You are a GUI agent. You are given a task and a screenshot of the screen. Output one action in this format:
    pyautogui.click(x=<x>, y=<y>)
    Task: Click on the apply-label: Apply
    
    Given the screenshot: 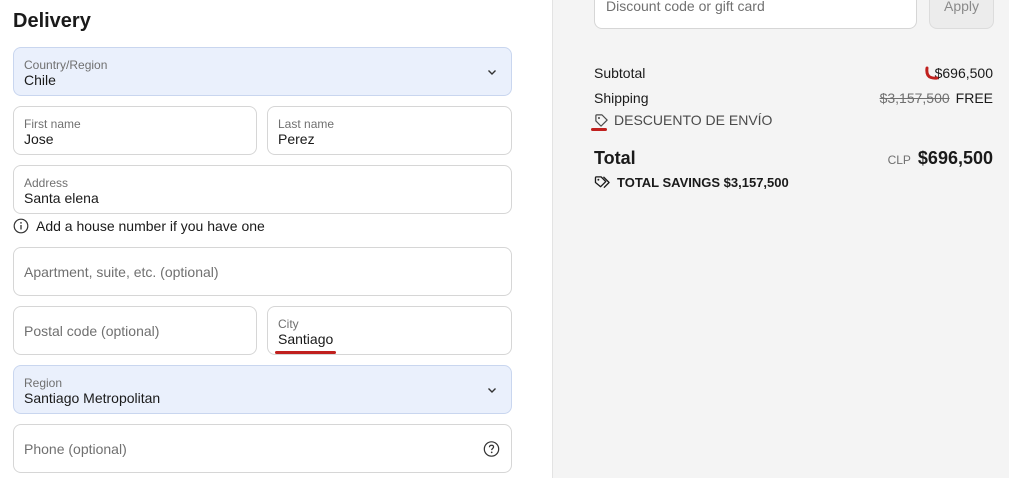 What is the action you would take?
    pyautogui.click(x=961, y=7)
    